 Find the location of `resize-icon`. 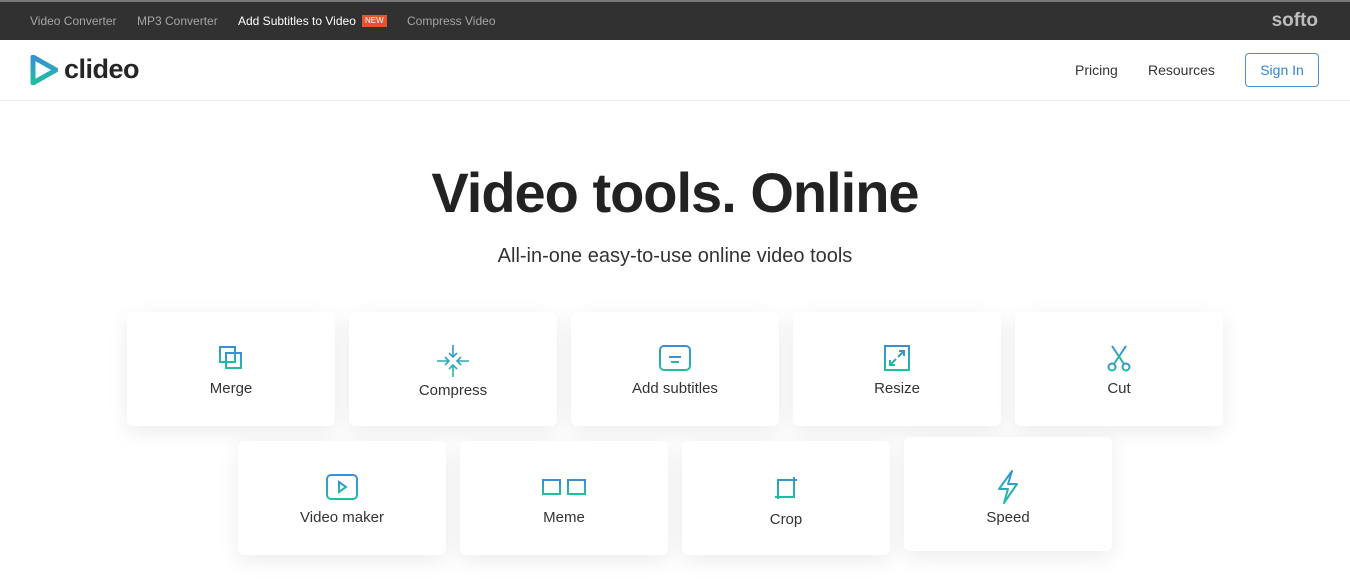

resize-icon is located at coordinates (897, 358).